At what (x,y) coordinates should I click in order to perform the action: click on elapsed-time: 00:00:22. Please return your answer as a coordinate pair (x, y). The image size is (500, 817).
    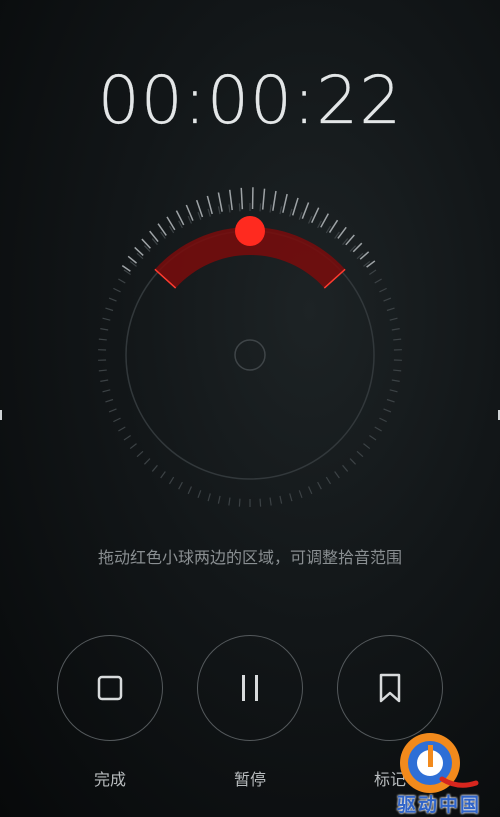
    Looking at the image, I should click on (250, 100).